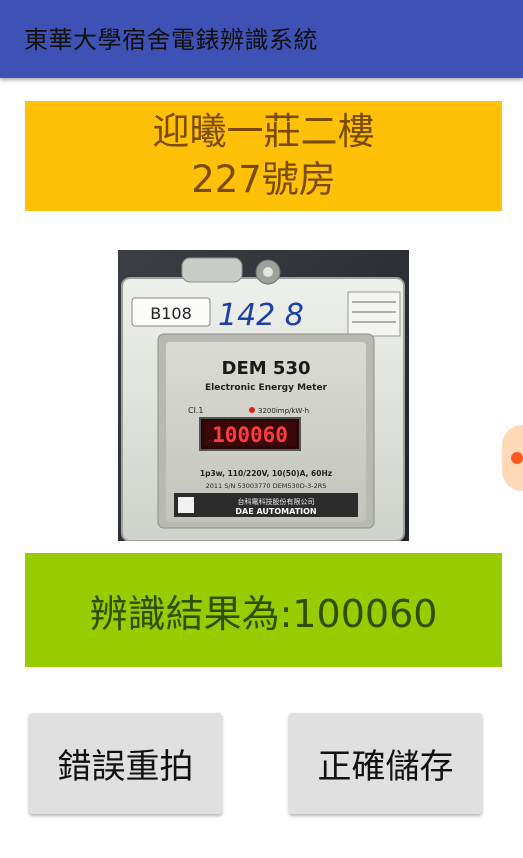 The height and width of the screenshot is (858, 523). Describe the element at coordinates (263, 131) in the screenshot. I see `room-building-label: 迎曦一莊二樓` at that location.